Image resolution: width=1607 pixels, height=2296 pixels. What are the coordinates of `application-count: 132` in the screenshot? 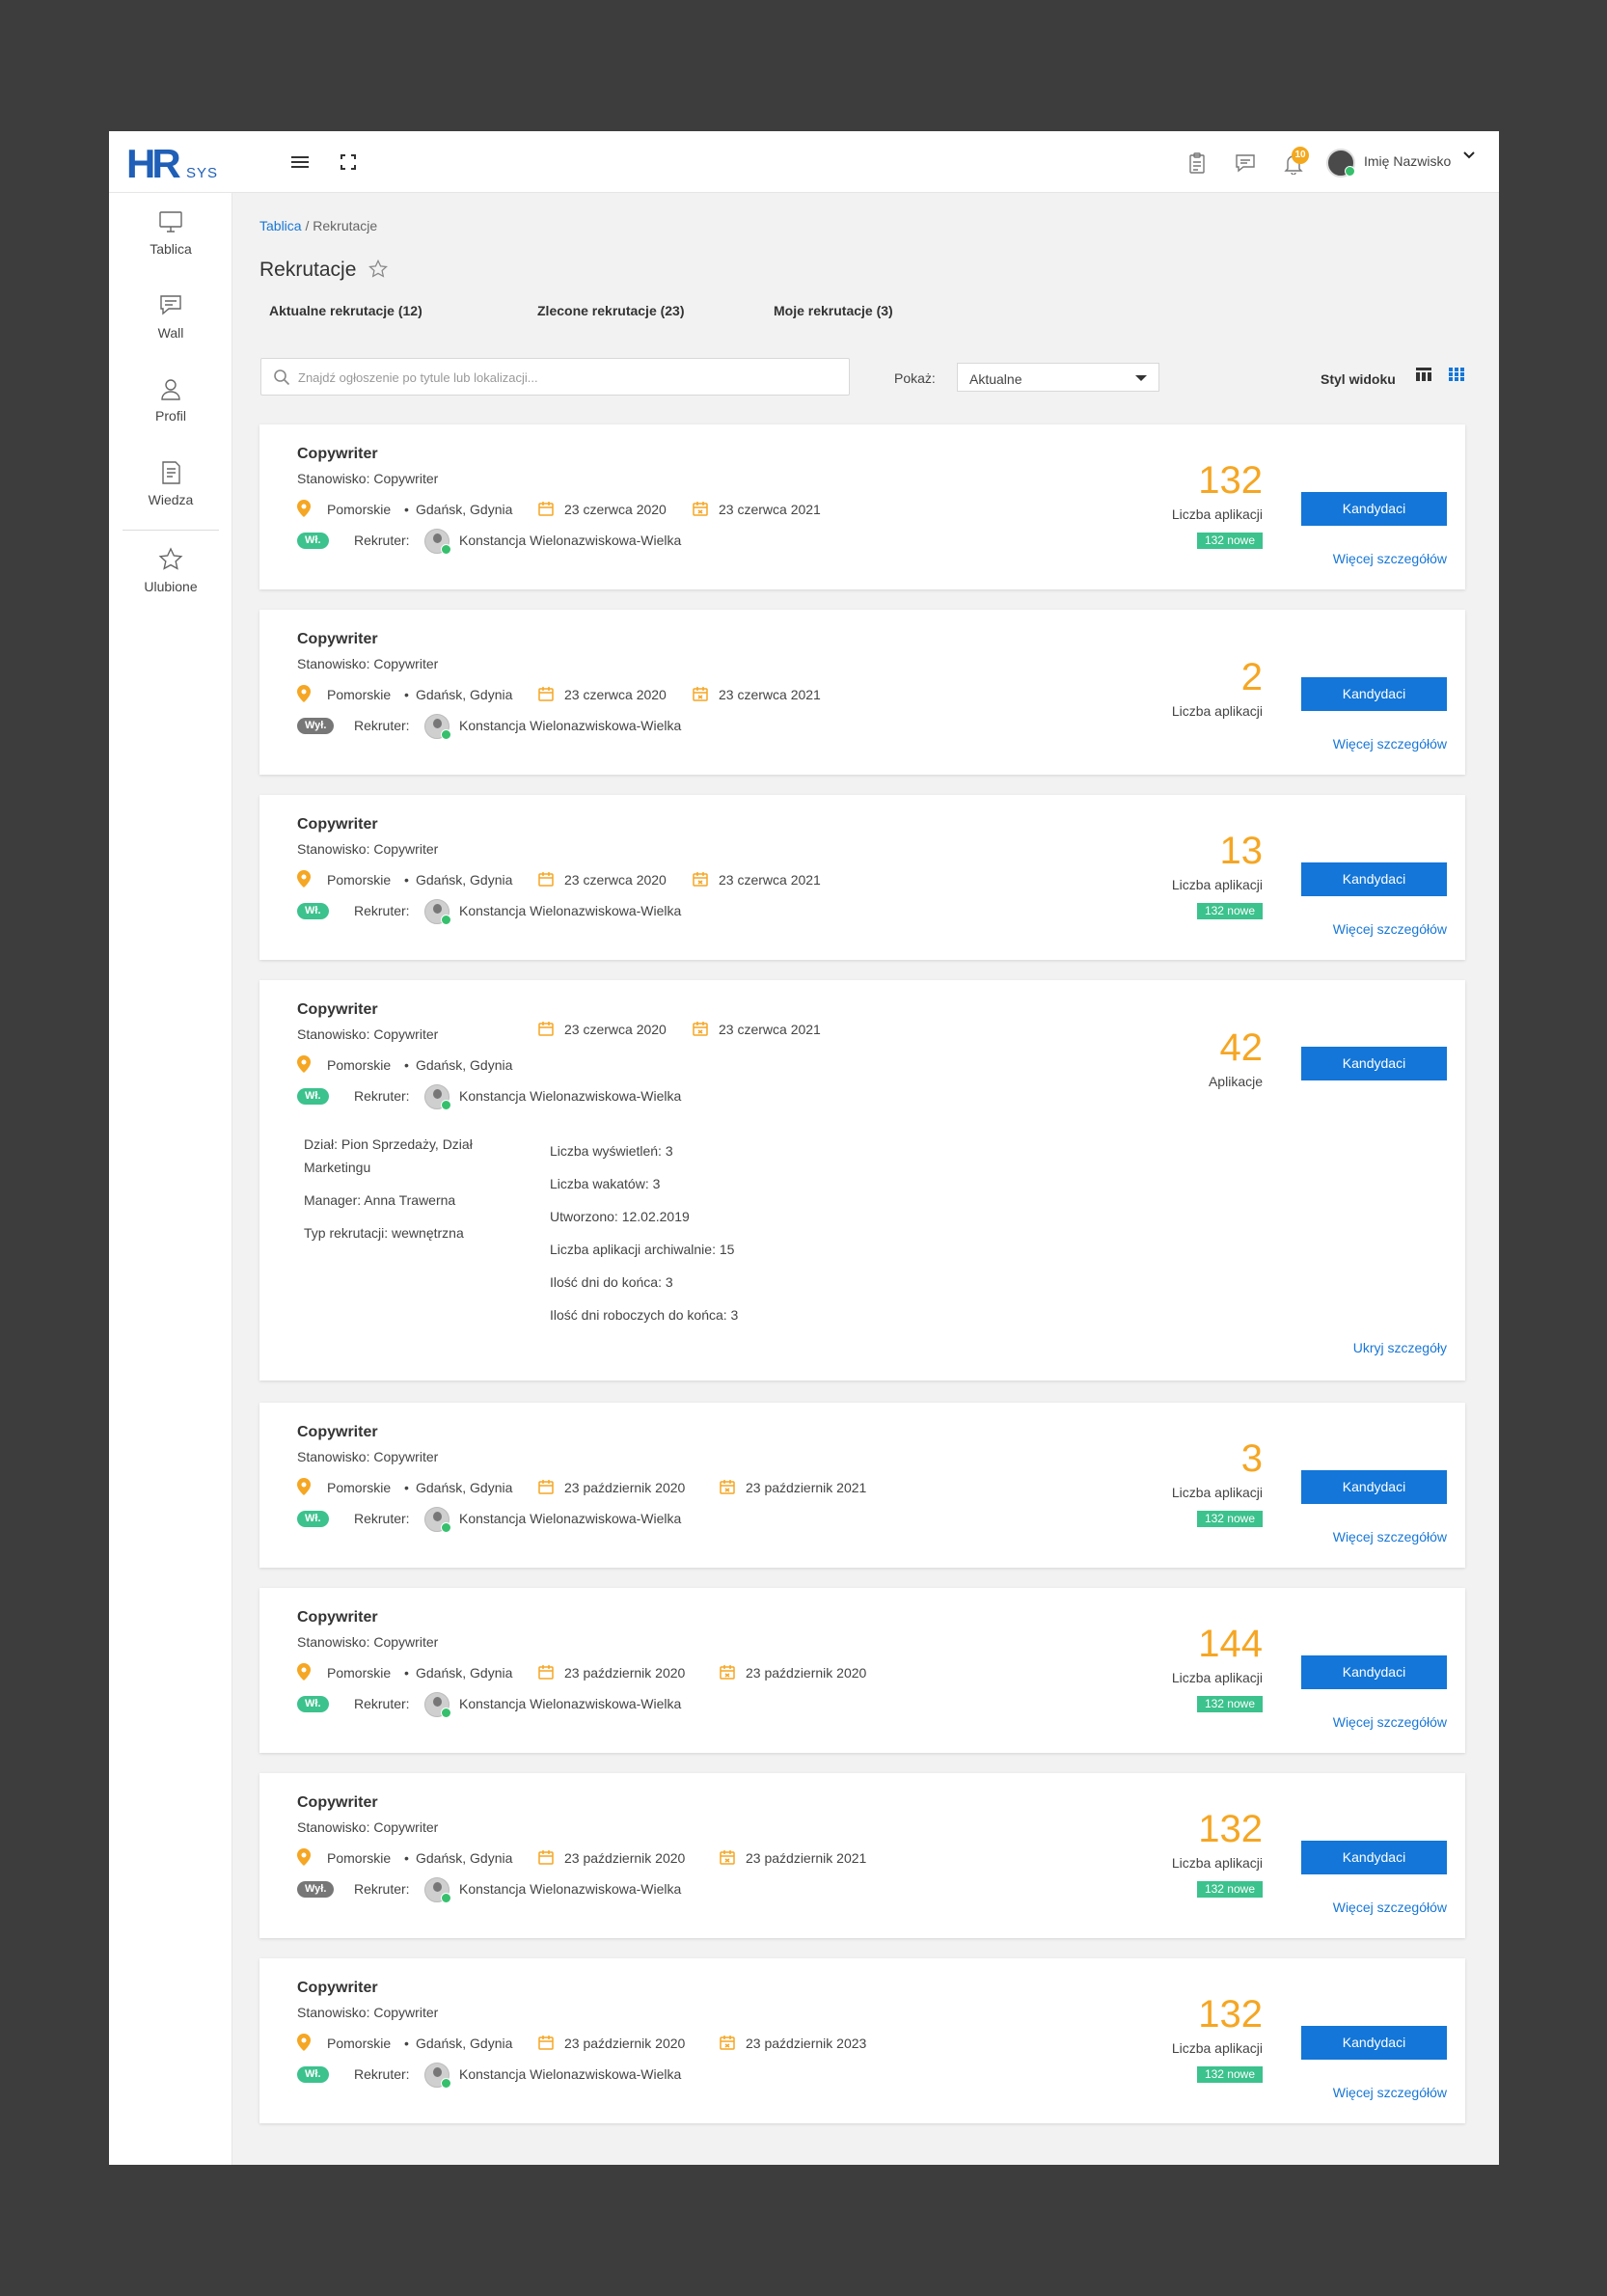 It's located at (1230, 2014).